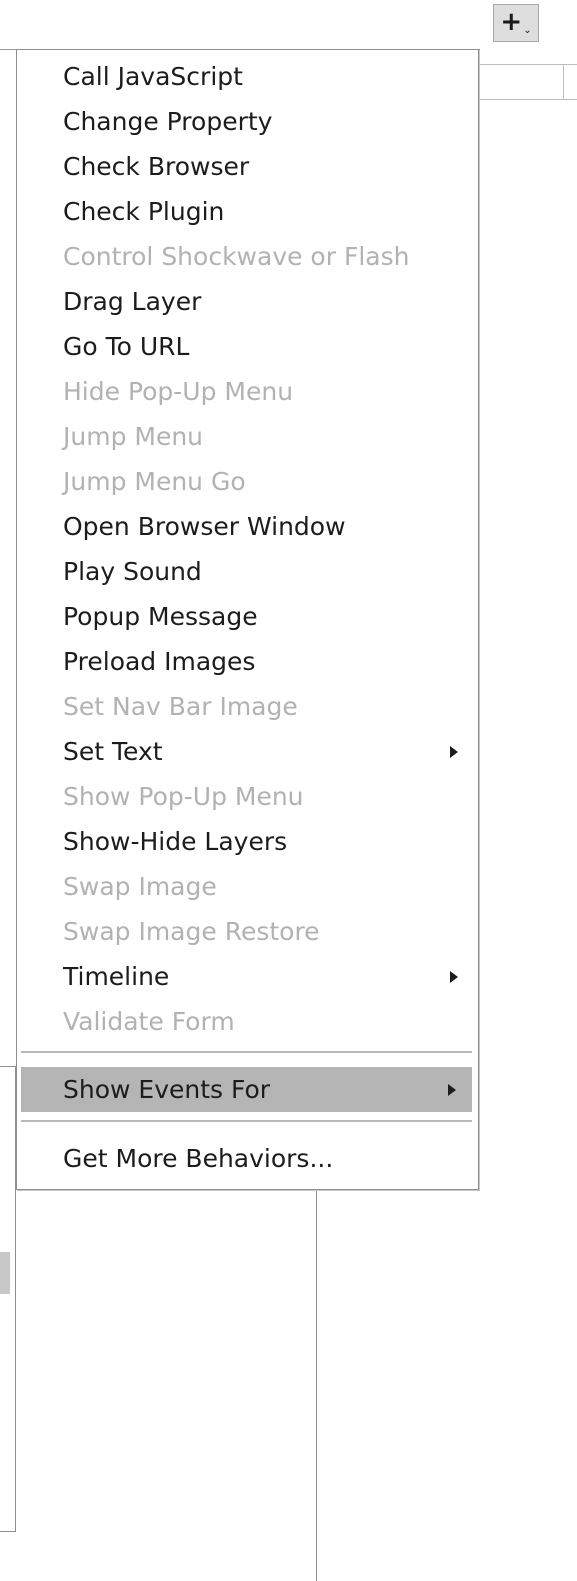 This screenshot has height=1581, width=577. What do you see at coordinates (247, 886) in the screenshot?
I see `menu-item-swap-image: Swap Image` at bounding box center [247, 886].